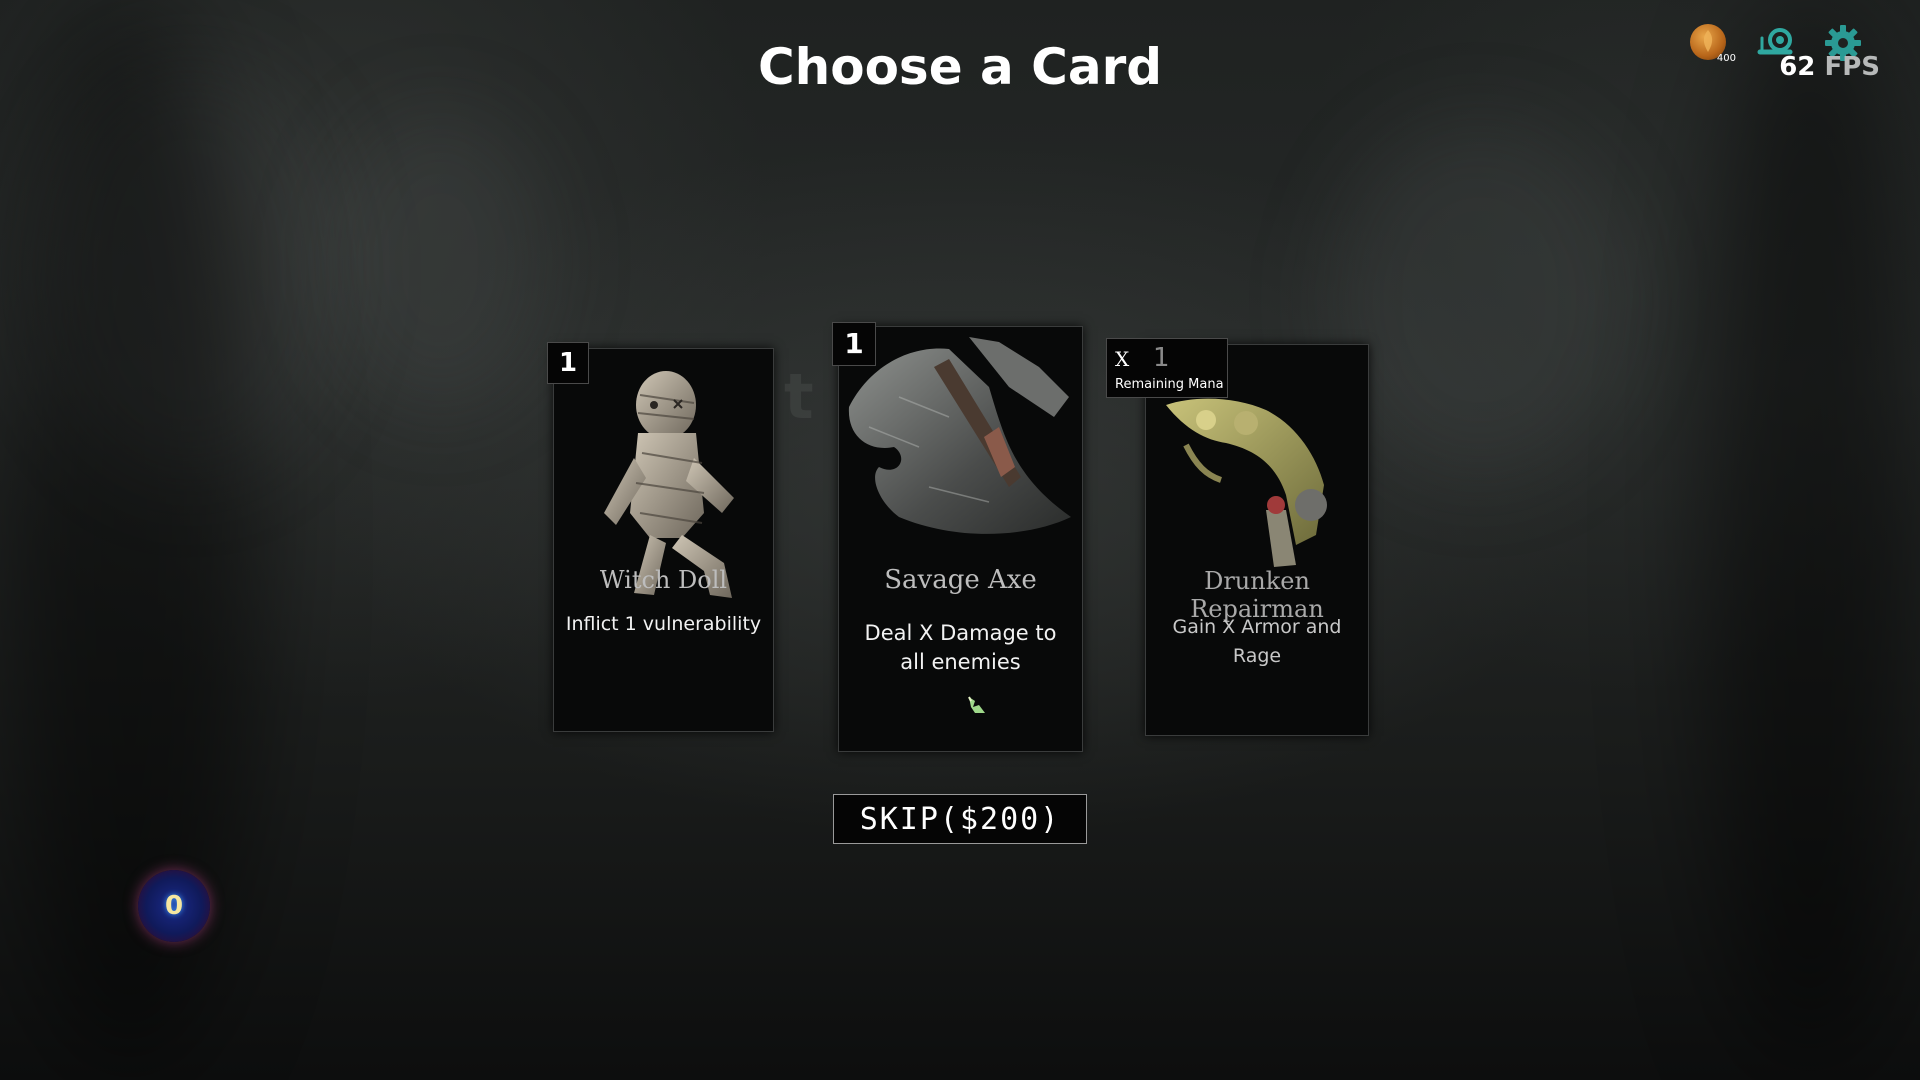  Describe the element at coordinates (663, 624) in the screenshot. I see `card-description: Inflict 1 vulnerability` at that location.